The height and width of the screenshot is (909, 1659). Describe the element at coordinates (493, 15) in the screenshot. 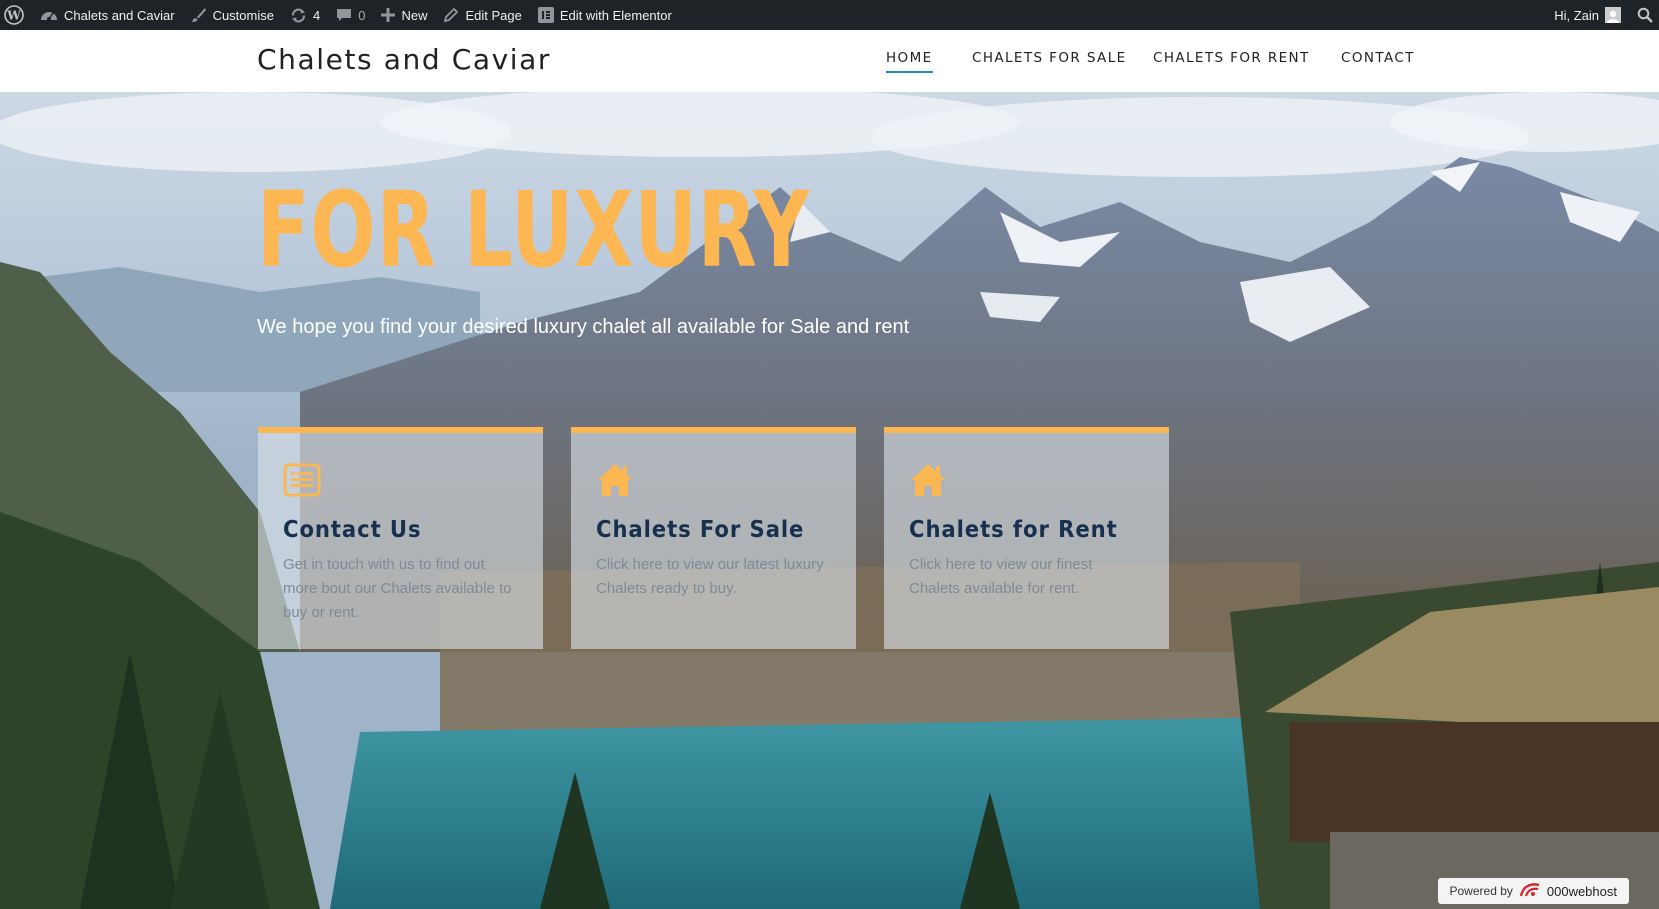

I see `admin-edit-page-label: Edit Page` at that location.